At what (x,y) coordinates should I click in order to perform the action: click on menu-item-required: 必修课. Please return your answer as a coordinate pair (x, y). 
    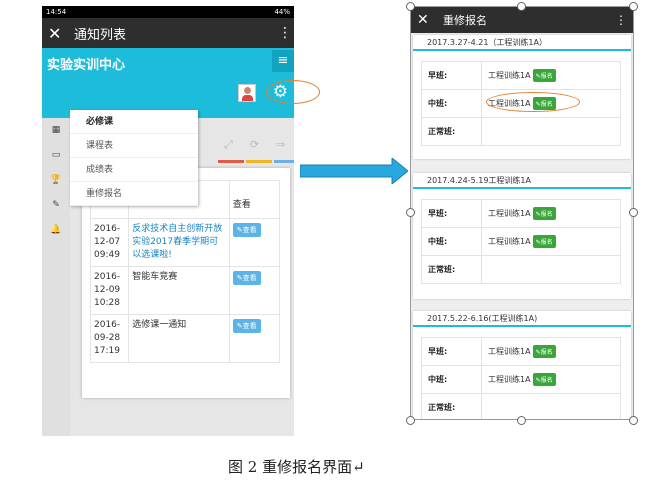
    Looking at the image, I should click on (134, 122).